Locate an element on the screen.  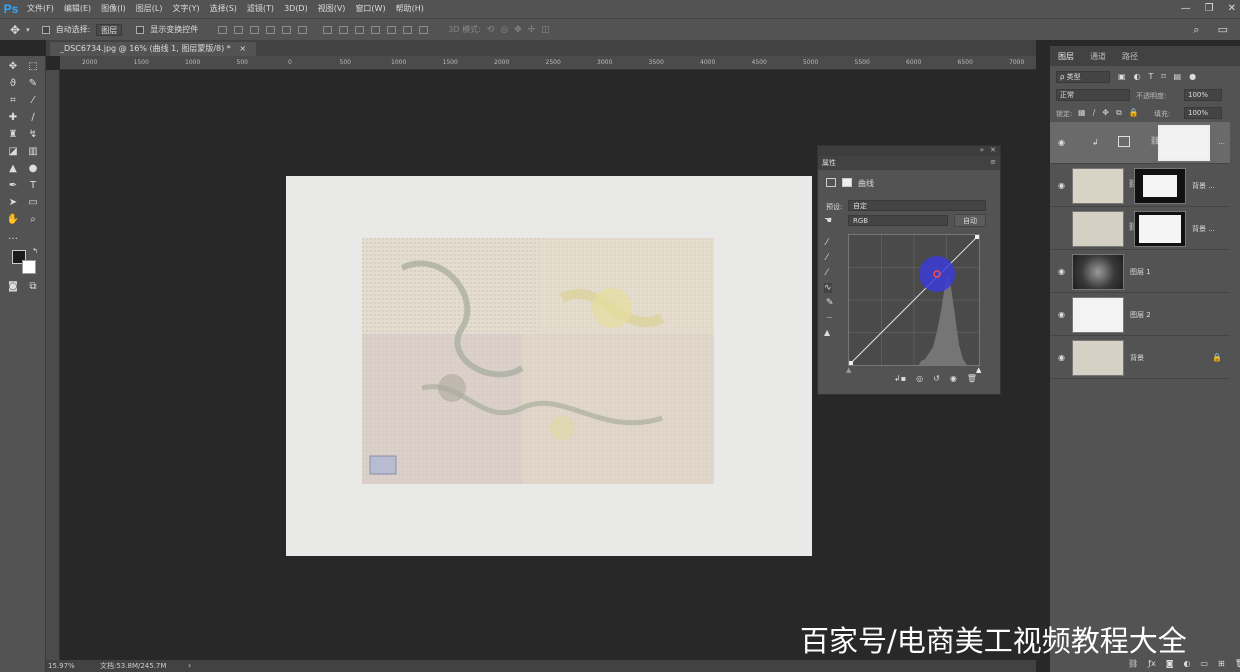
gradient-tool-icon: ▥ is located at coordinates (33, 152).